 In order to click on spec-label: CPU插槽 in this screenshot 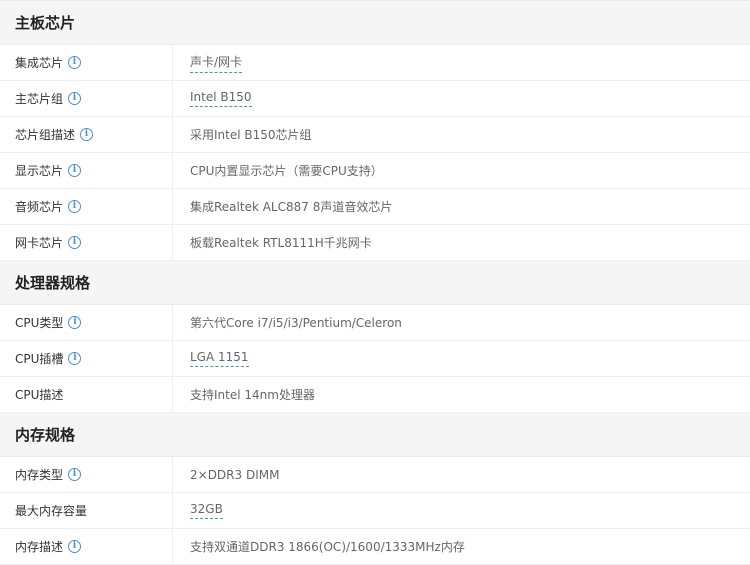, I will do `click(39, 359)`.